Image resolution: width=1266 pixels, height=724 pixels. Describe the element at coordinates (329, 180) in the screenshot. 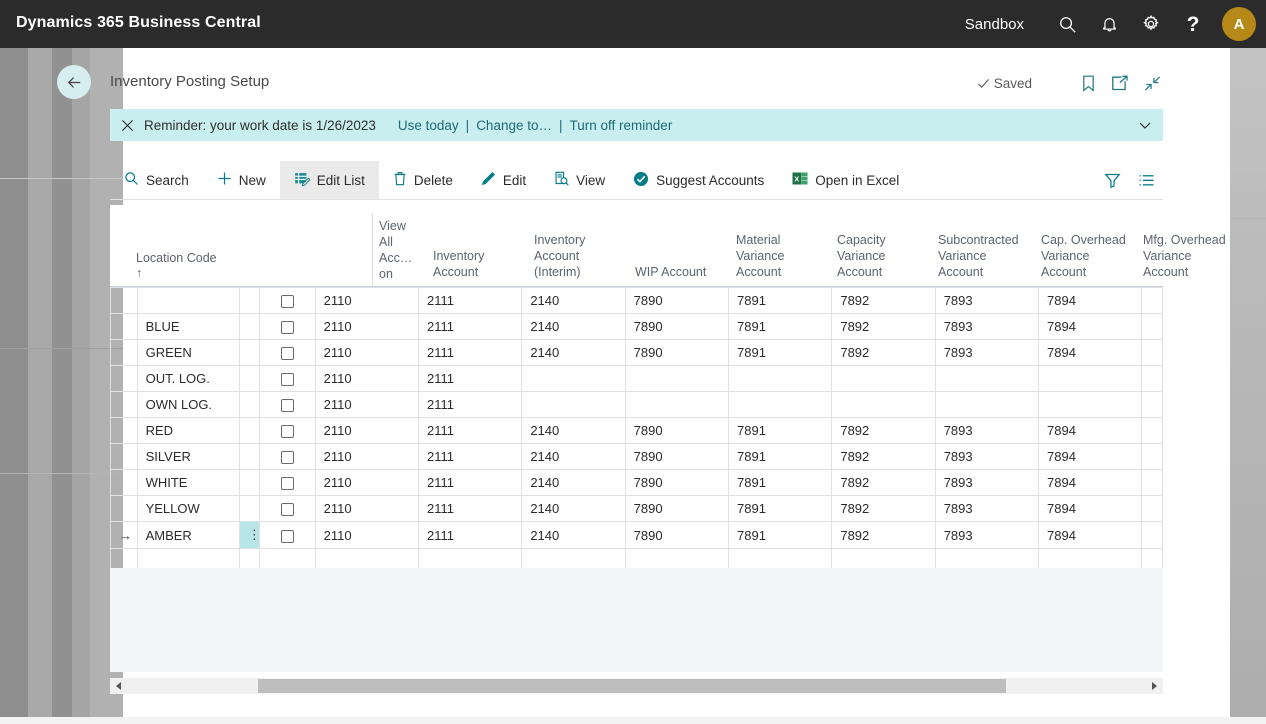

I see `edit-list-button: Edit List` at that location.